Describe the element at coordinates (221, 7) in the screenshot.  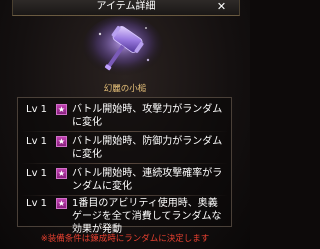
I see `close-button: ✕` at that location.